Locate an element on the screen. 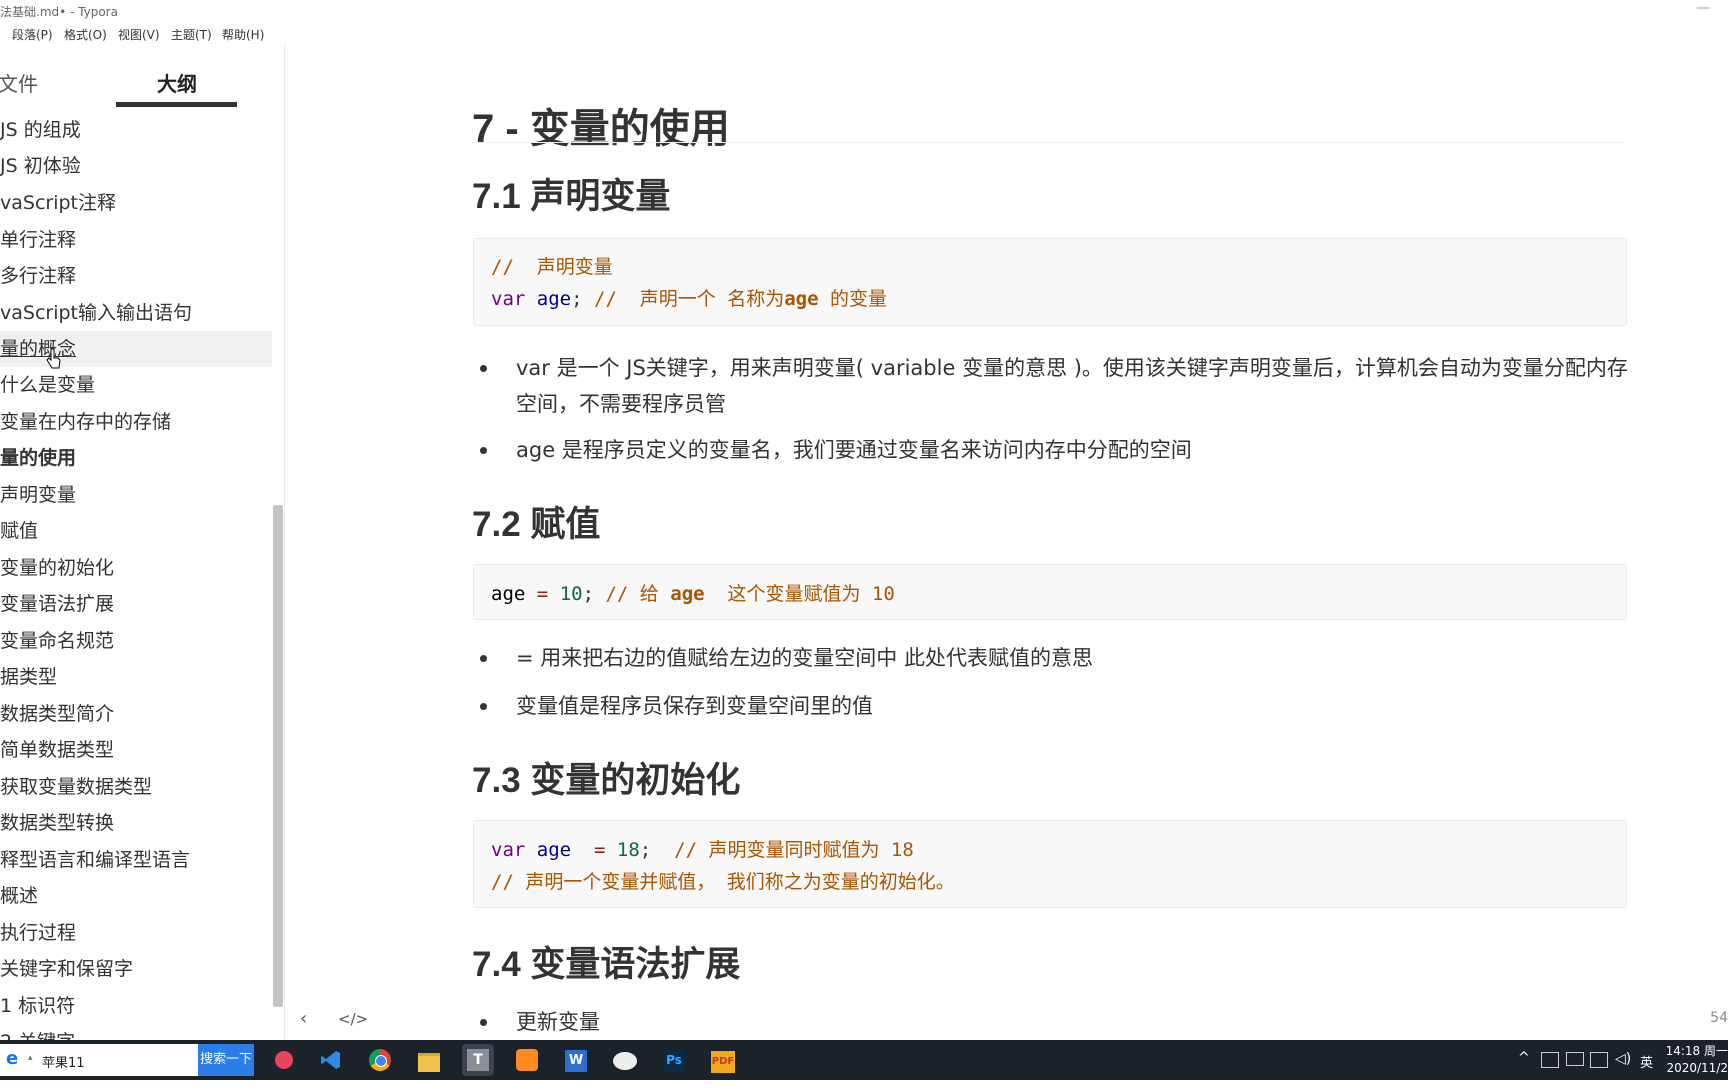 Image resolution: width=1728 pixels, height=1092 pixels. search-box: e ▴ 苹果11 is located at coordinates (99, 1060).